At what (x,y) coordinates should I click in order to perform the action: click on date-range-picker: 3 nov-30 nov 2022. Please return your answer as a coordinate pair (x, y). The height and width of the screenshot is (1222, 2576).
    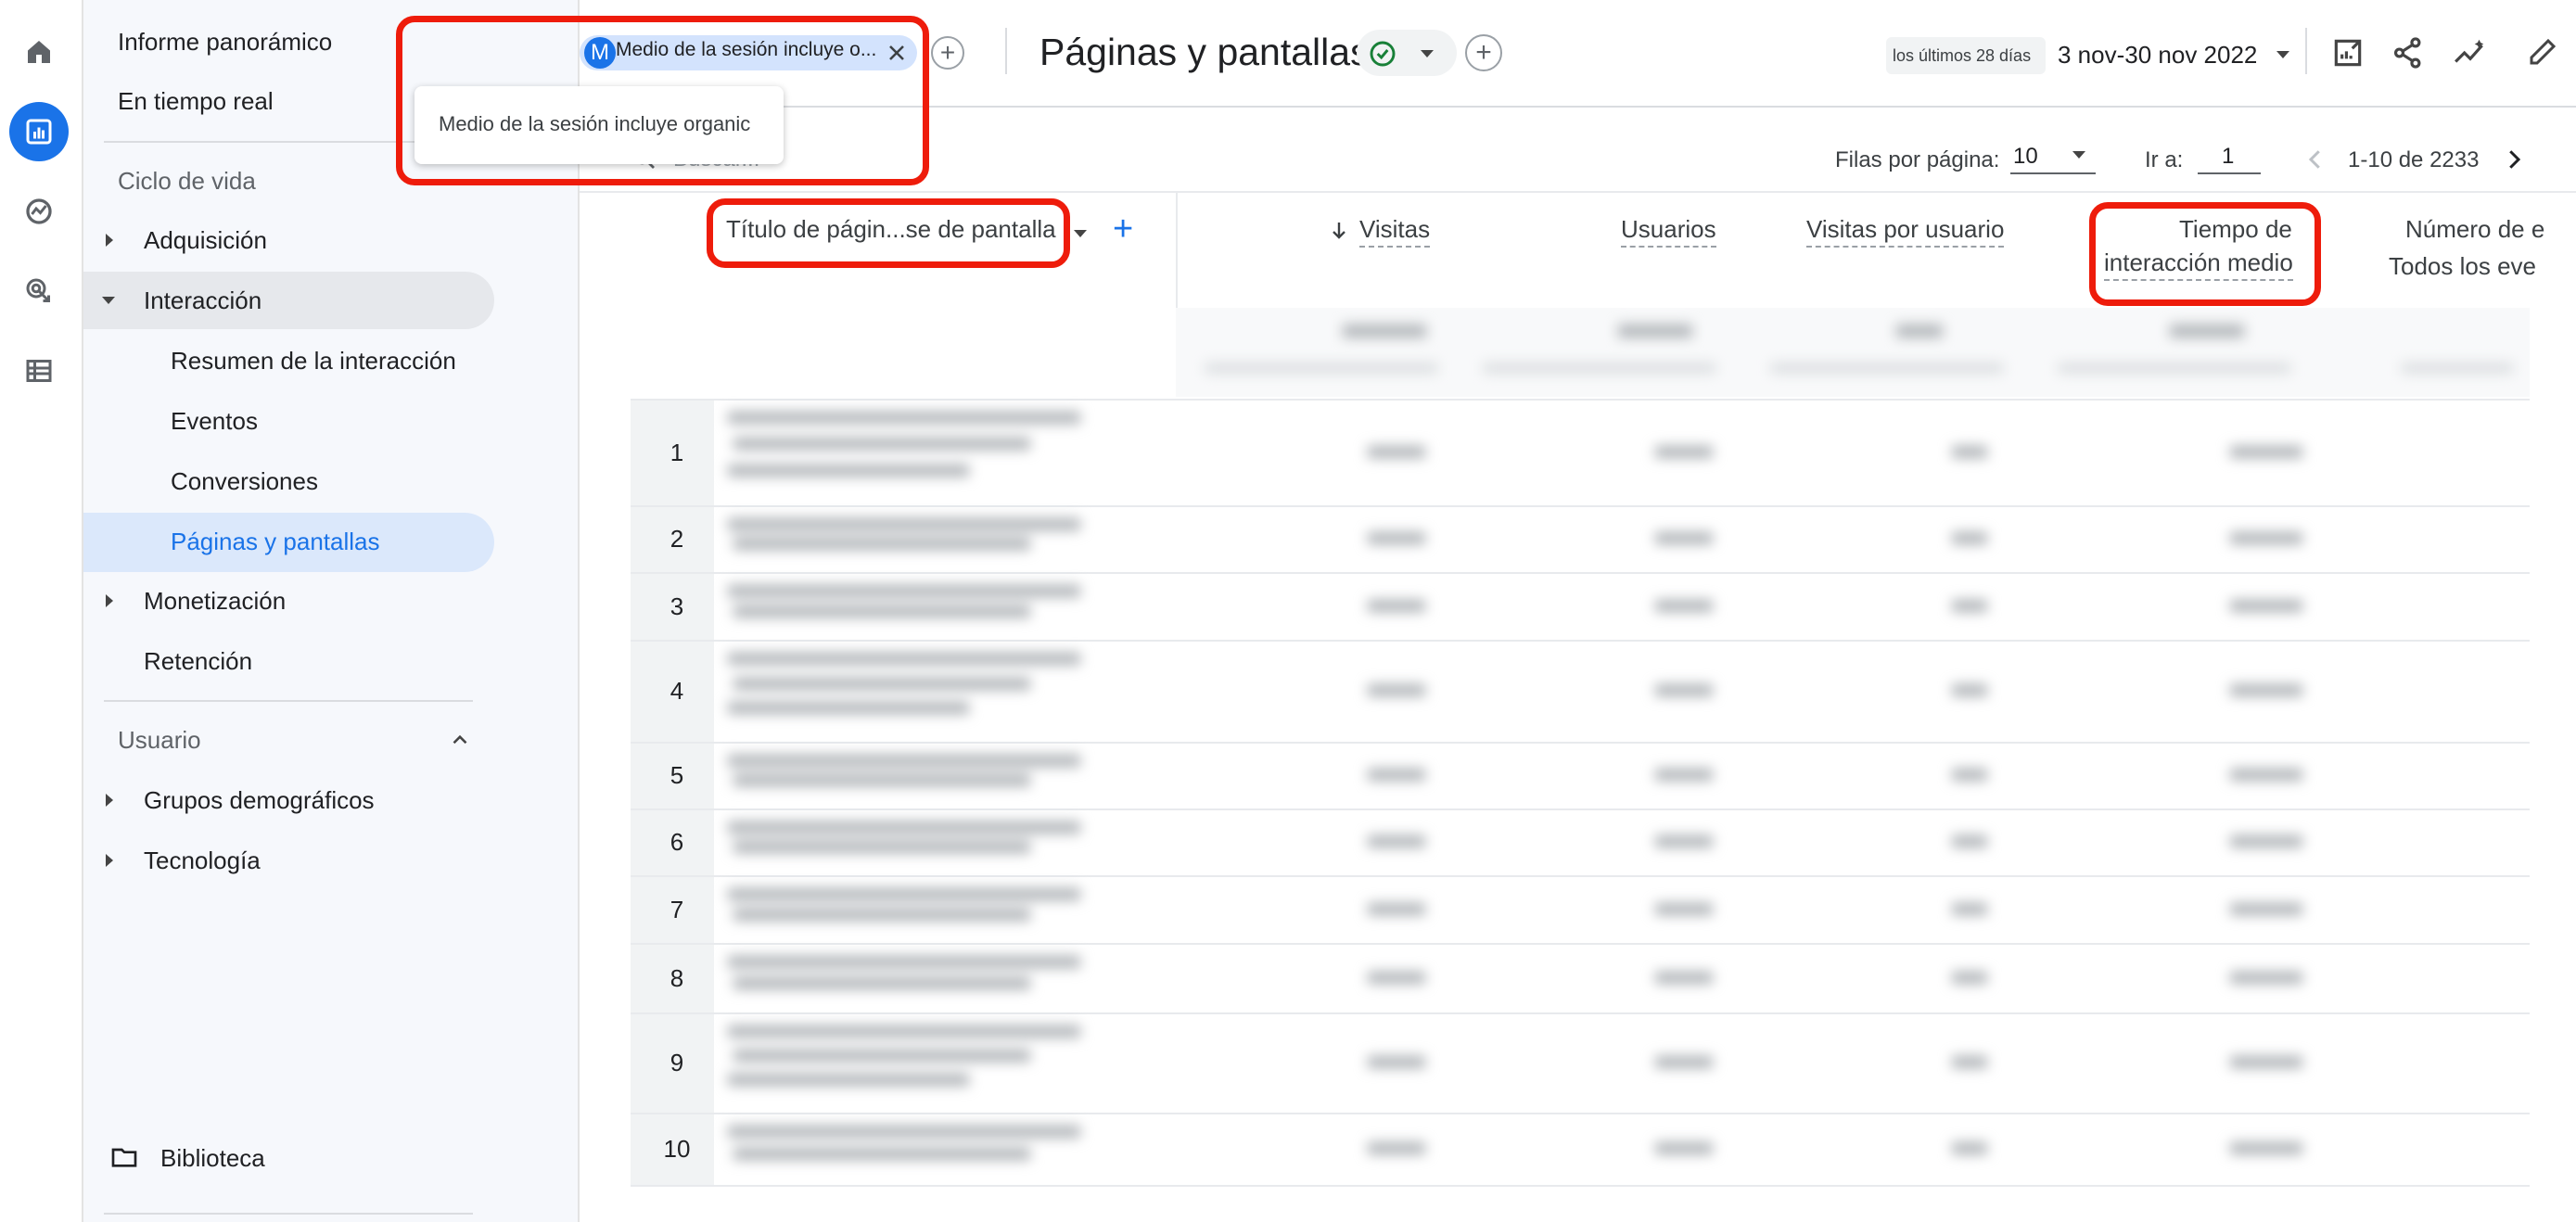
    Looking at the image, I should click on (2157, 55).